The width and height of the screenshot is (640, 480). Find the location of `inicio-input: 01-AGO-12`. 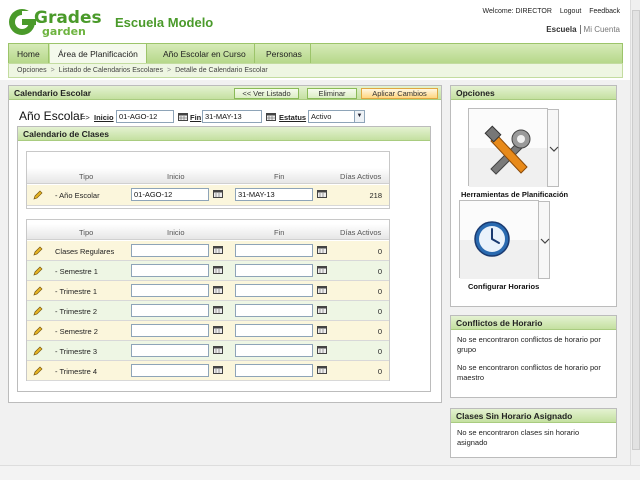

inicio-input: 01-AGO-12 is located at coordinates (145, 116).